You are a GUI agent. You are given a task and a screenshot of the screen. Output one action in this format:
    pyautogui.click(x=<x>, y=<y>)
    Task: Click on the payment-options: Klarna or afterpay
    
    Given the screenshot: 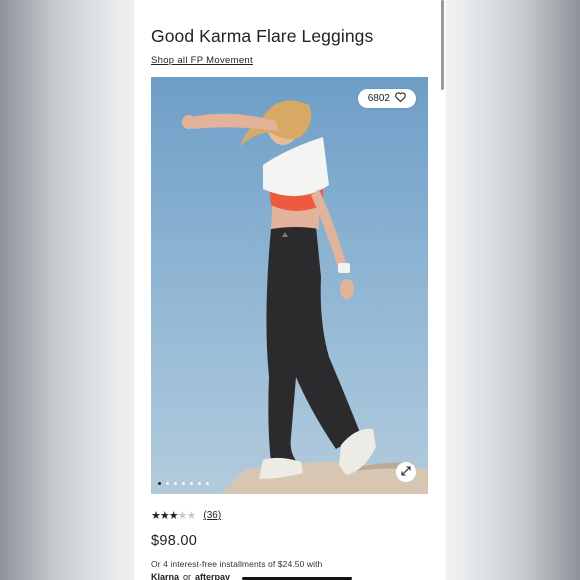 What is the action you would take?
    pyautogui.click(x=190, y=576)
    